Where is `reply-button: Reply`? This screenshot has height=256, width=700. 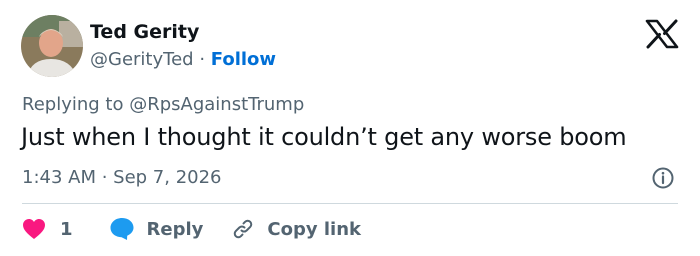 reply-button: Reply is located at coordinates (156, 229).